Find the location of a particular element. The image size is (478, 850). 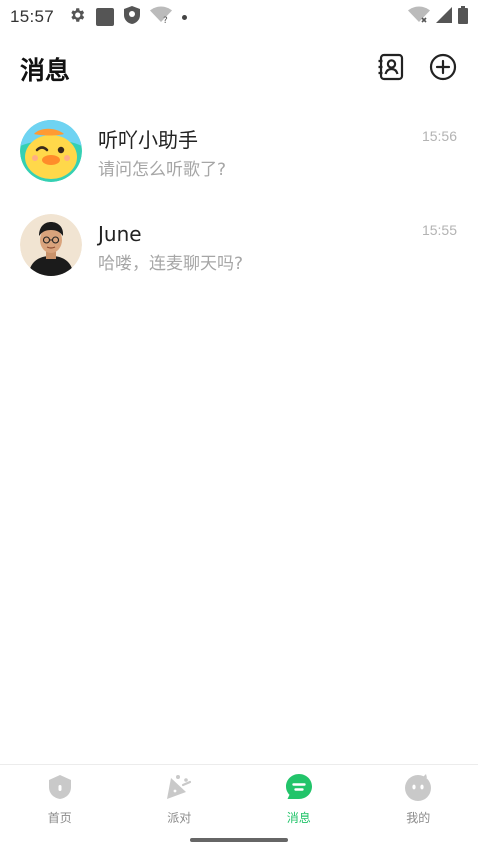

status-bar: 15:57 ? is located at coordinates (239, 17).